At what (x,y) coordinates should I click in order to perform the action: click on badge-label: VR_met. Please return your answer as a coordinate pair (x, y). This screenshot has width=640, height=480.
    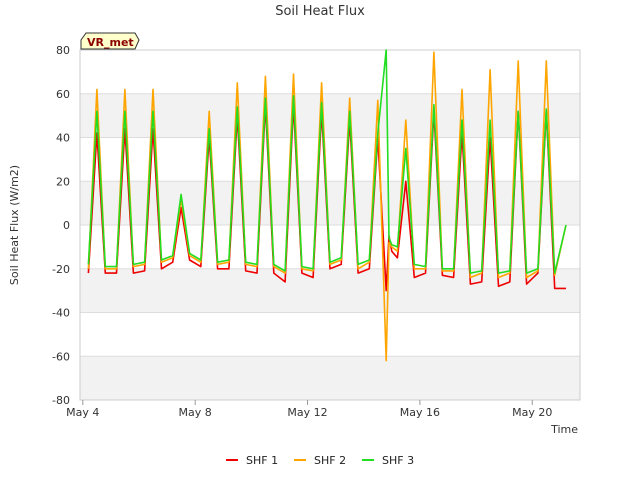
    Looking at the image, I should click on (110, 42).